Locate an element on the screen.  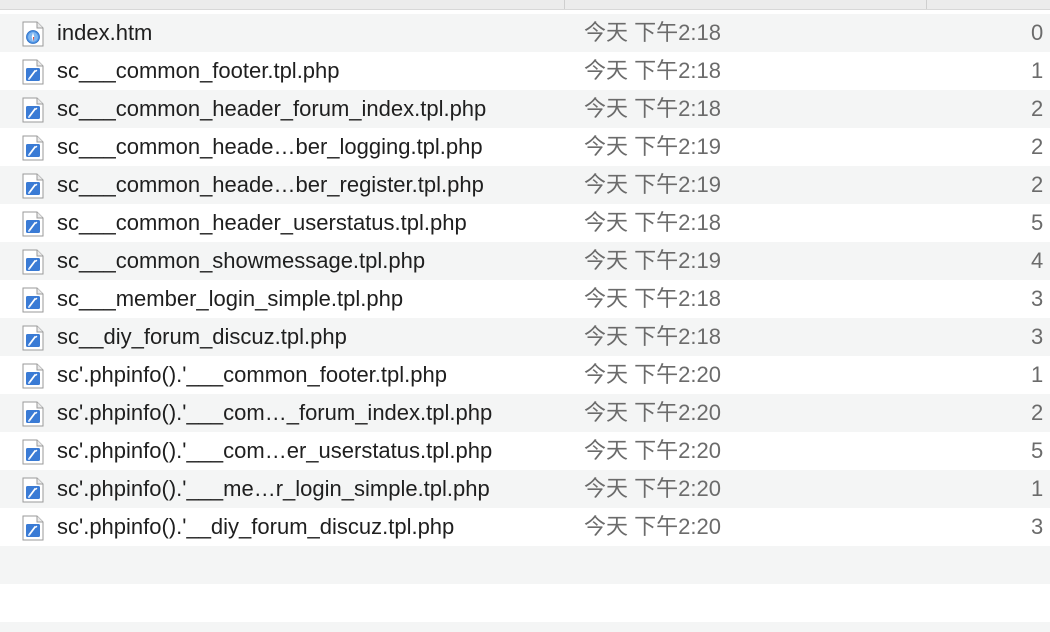
file-row: index.htm 今天 下午2:18 0 is located at coordinates (525, 33).